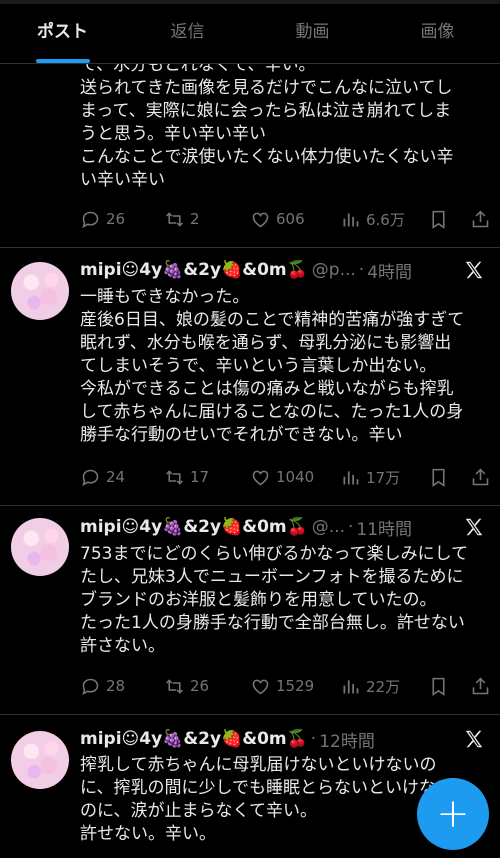  I want to click on views-count: 17万, so click(383, 477).